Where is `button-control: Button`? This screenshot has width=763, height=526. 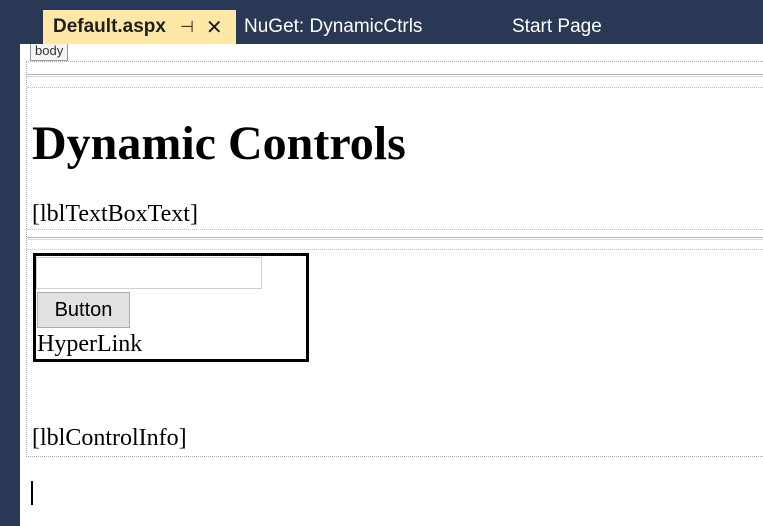 button-control: Button is located at coordinates (83, 310).